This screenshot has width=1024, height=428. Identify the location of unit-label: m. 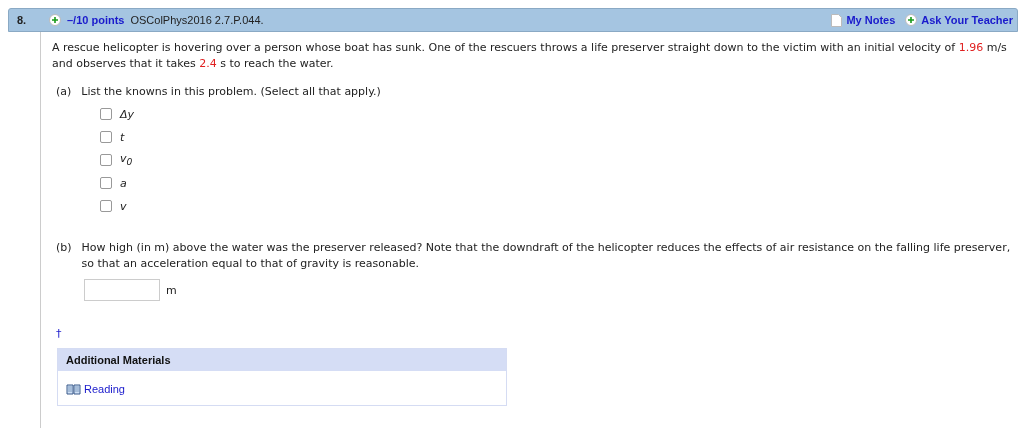
(171, 290).